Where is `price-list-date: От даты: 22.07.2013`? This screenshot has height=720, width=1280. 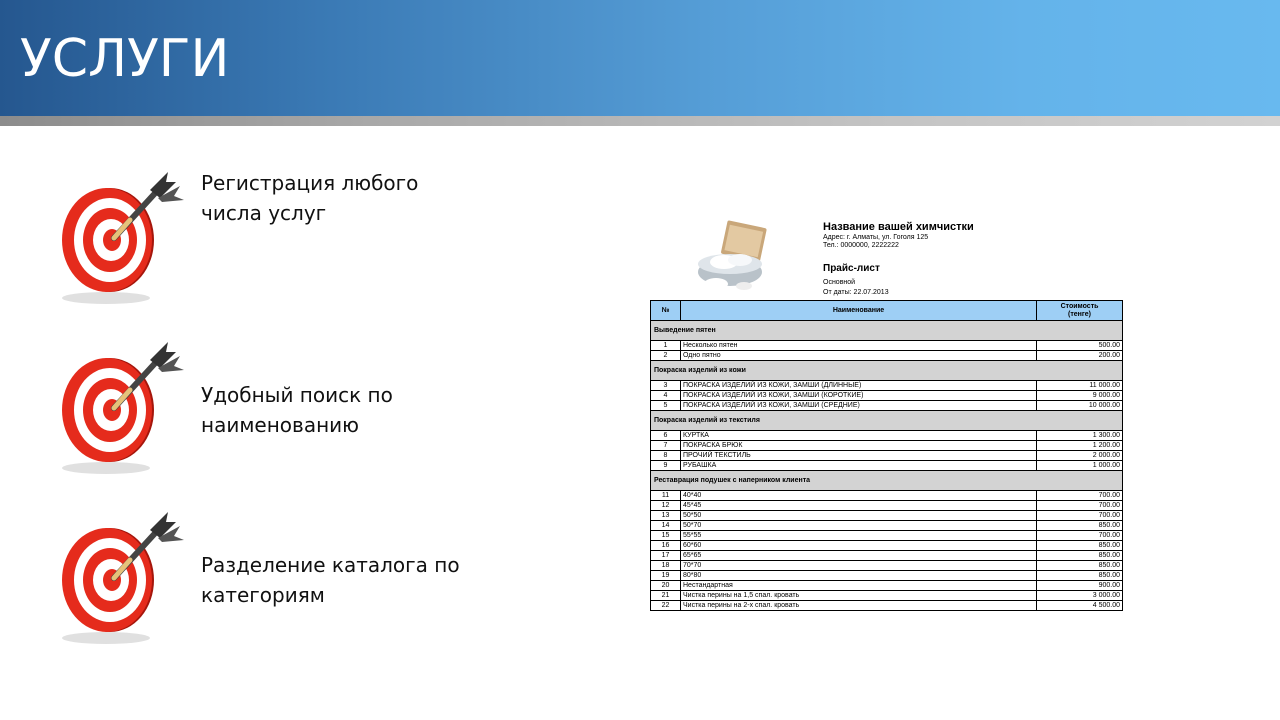
price-list-date: От даты: 22.07.2013 is located at coordinates (856, 292).